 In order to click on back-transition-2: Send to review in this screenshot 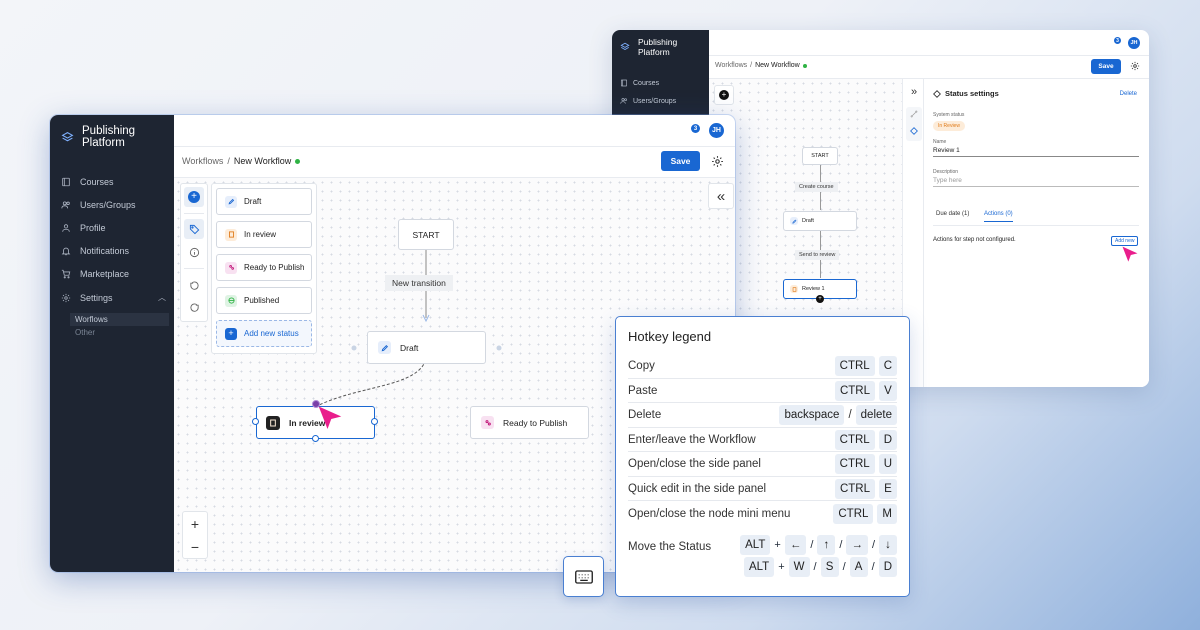, I will do `click(817, 255)`.